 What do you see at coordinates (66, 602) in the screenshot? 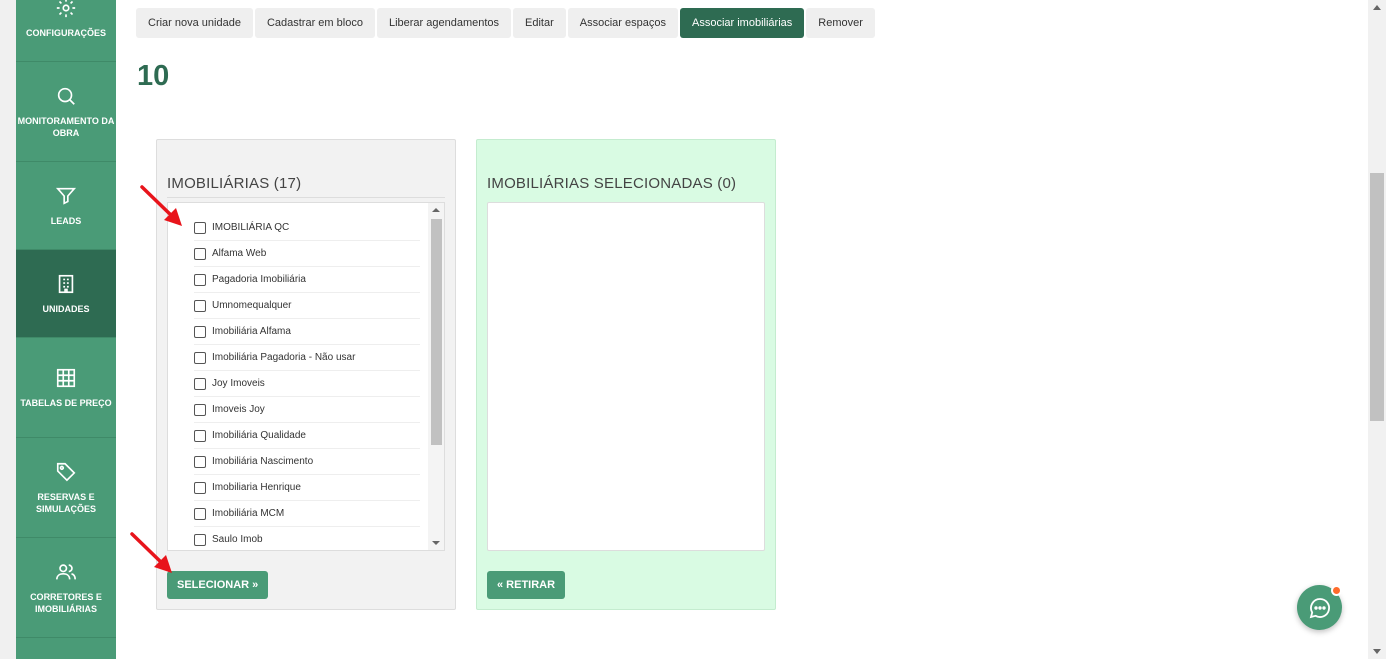
I see `sidebar-item-label: CORRETORES E IMOBILIÁRIAS` at bounding box center [66, 602].